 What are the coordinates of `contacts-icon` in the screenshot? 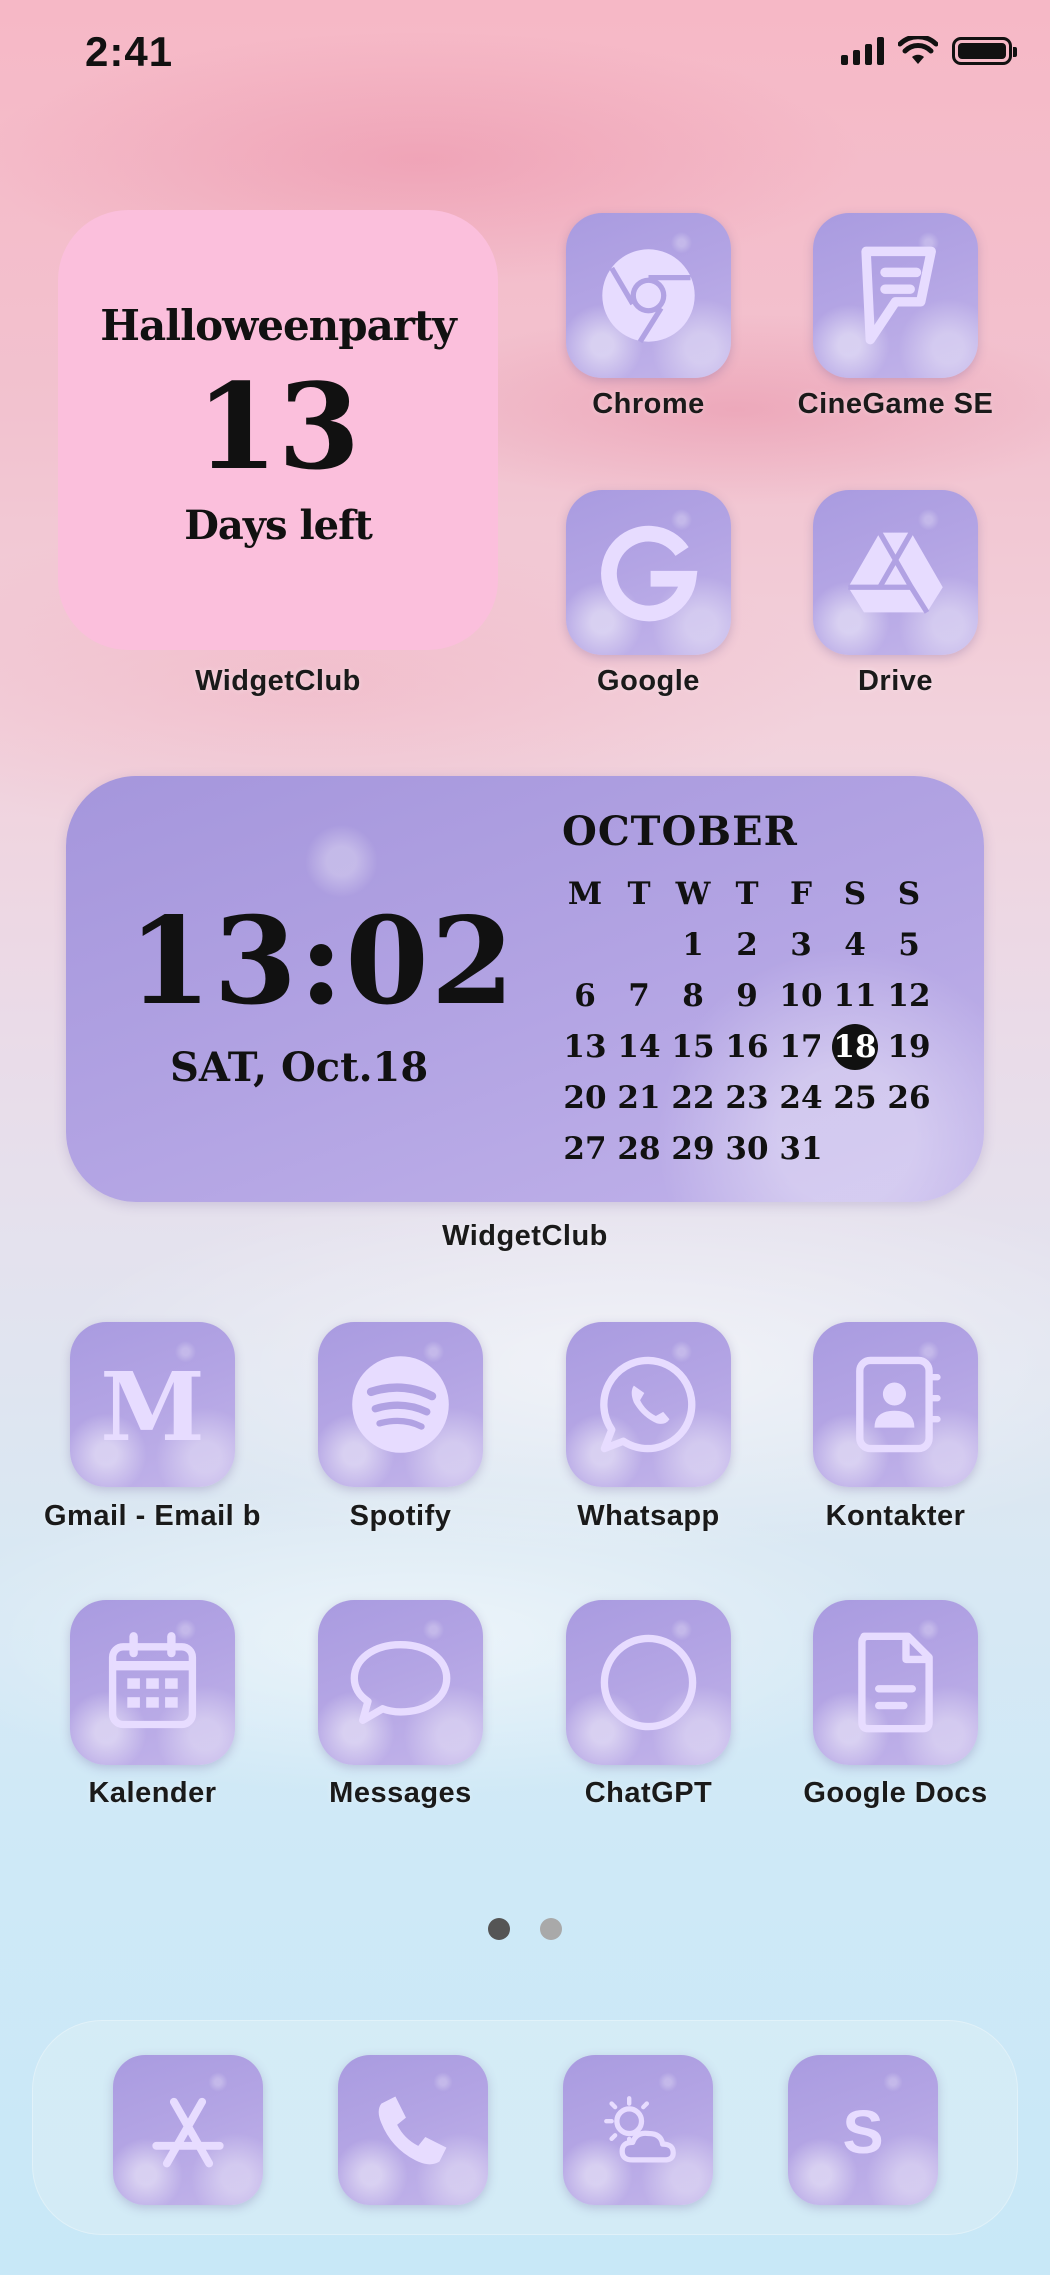 It's located at (898, 1404).